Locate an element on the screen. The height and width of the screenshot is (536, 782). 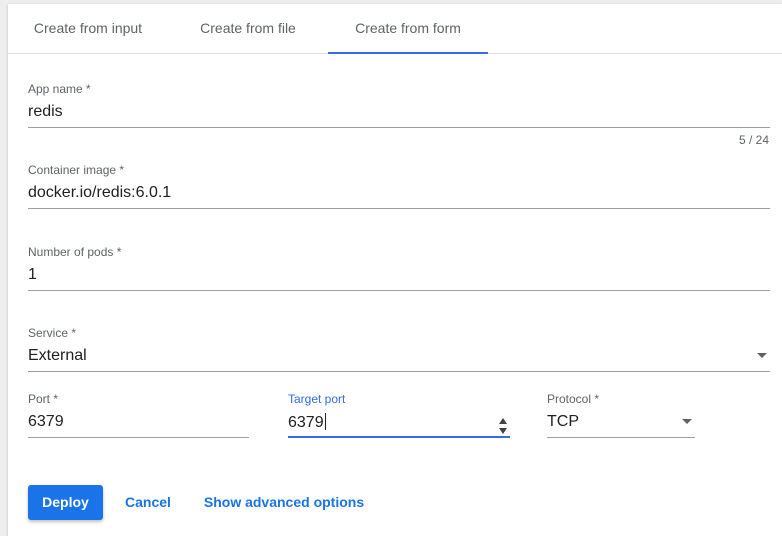
tab-create-from-form: Create from form is located at coordinates (408, 29).